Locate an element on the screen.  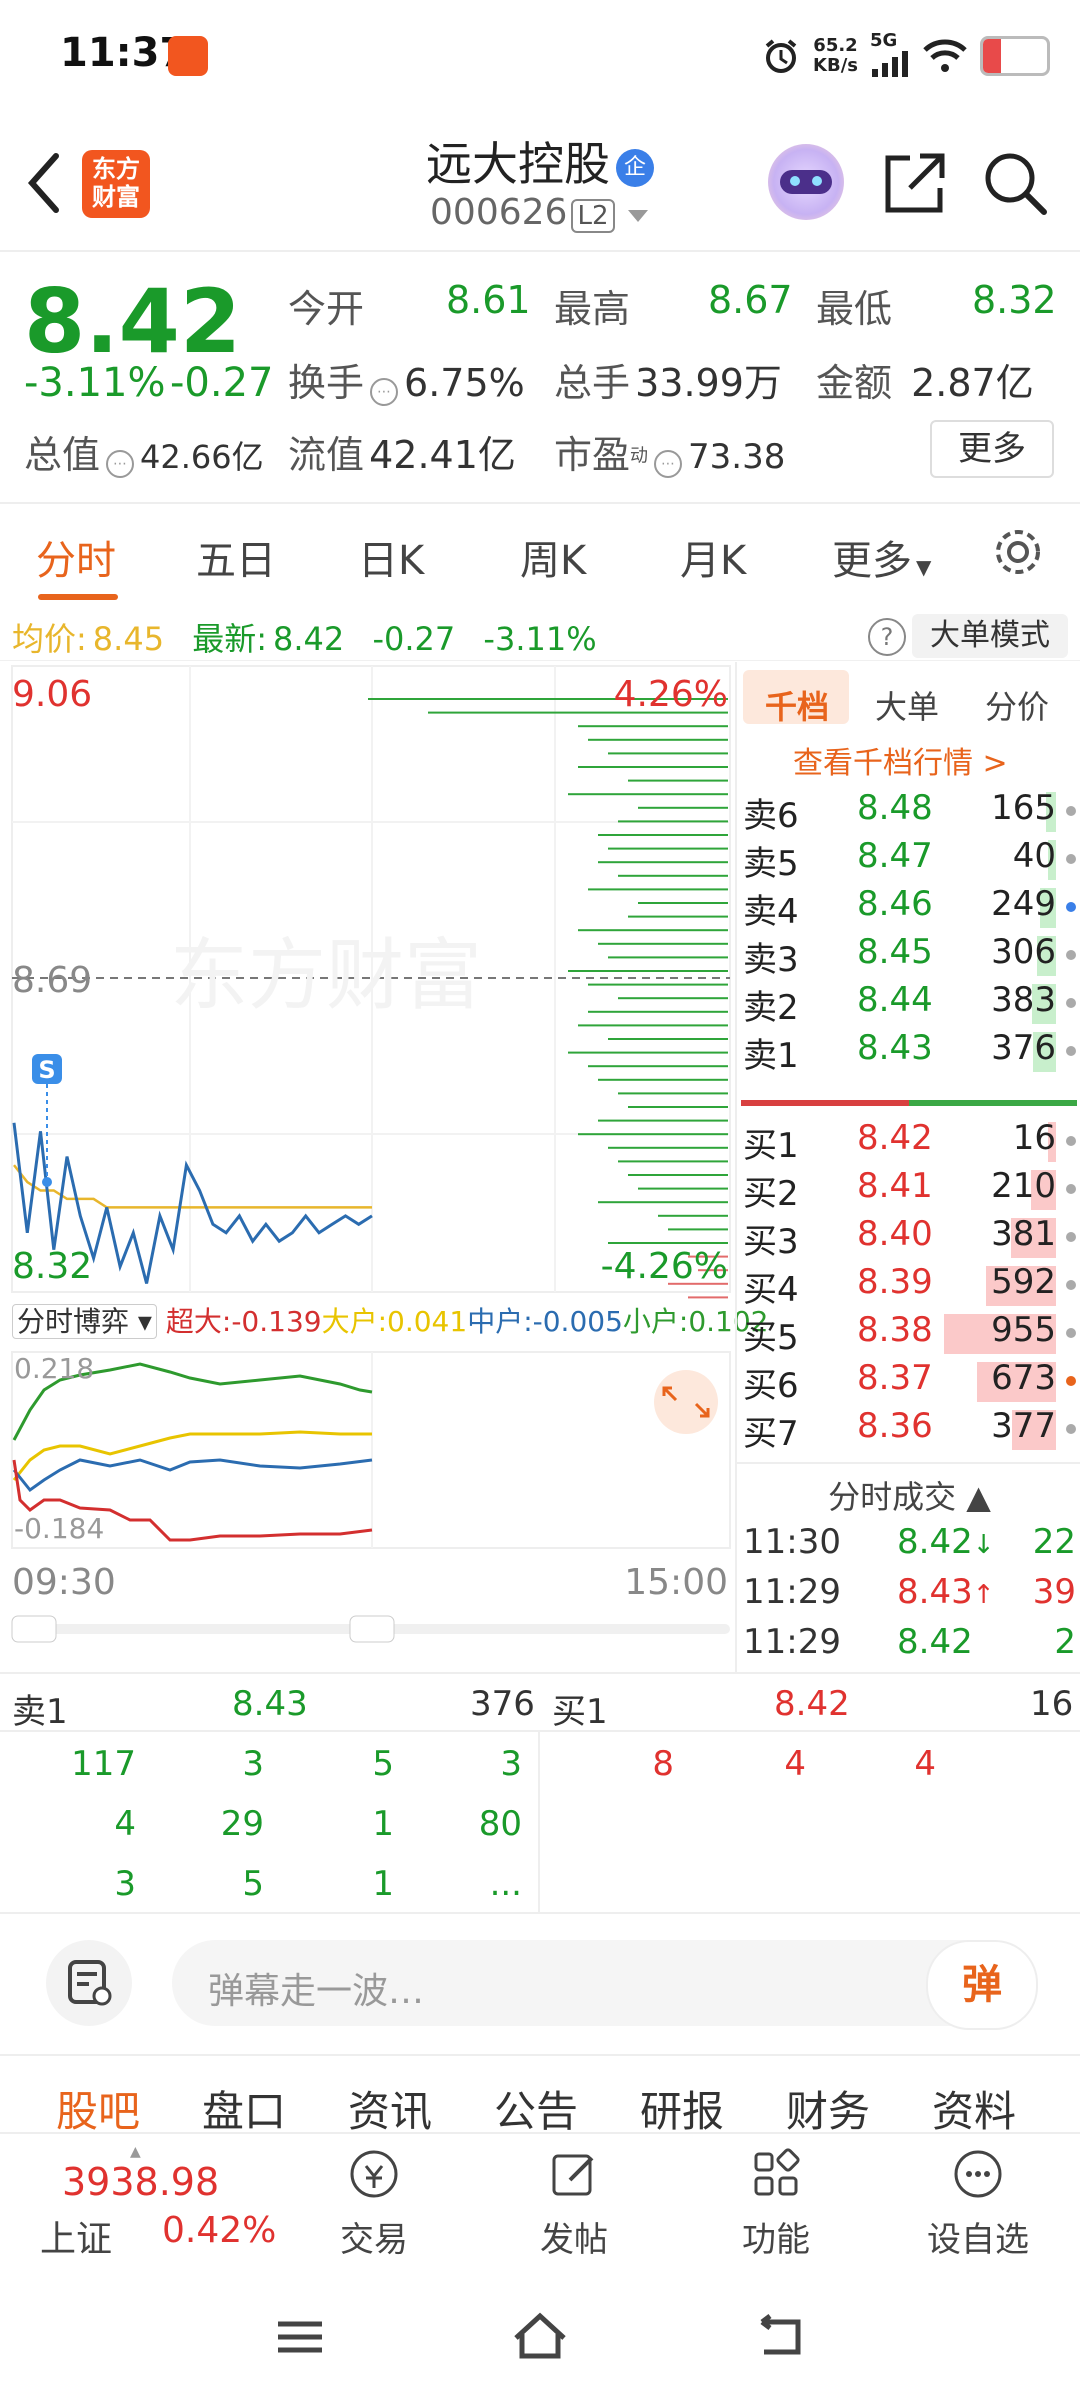
flow-selector: 分时博弈 ▾ is located at coordinates (84, 1321).